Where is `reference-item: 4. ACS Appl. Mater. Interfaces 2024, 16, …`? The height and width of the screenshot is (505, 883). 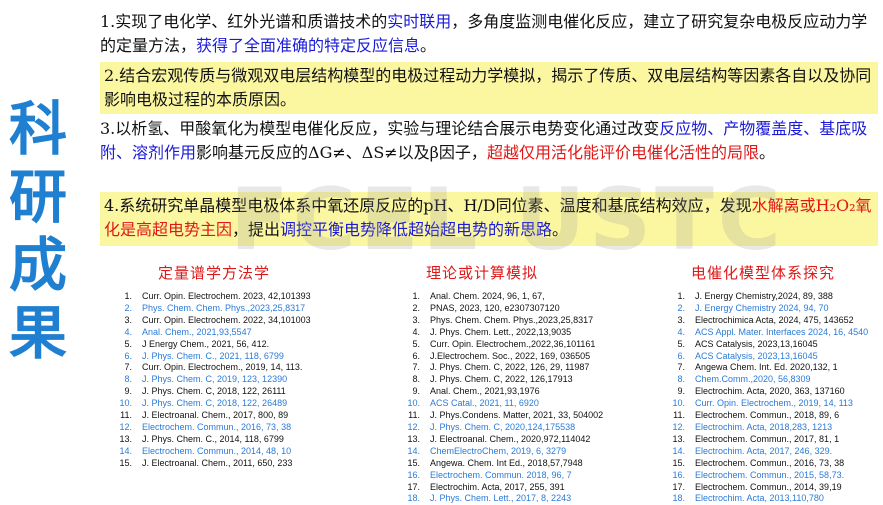 reference-item: 4. ACS Appl. Mater. Interfaces 2024, 16, … is located at coordinates (770, 333).